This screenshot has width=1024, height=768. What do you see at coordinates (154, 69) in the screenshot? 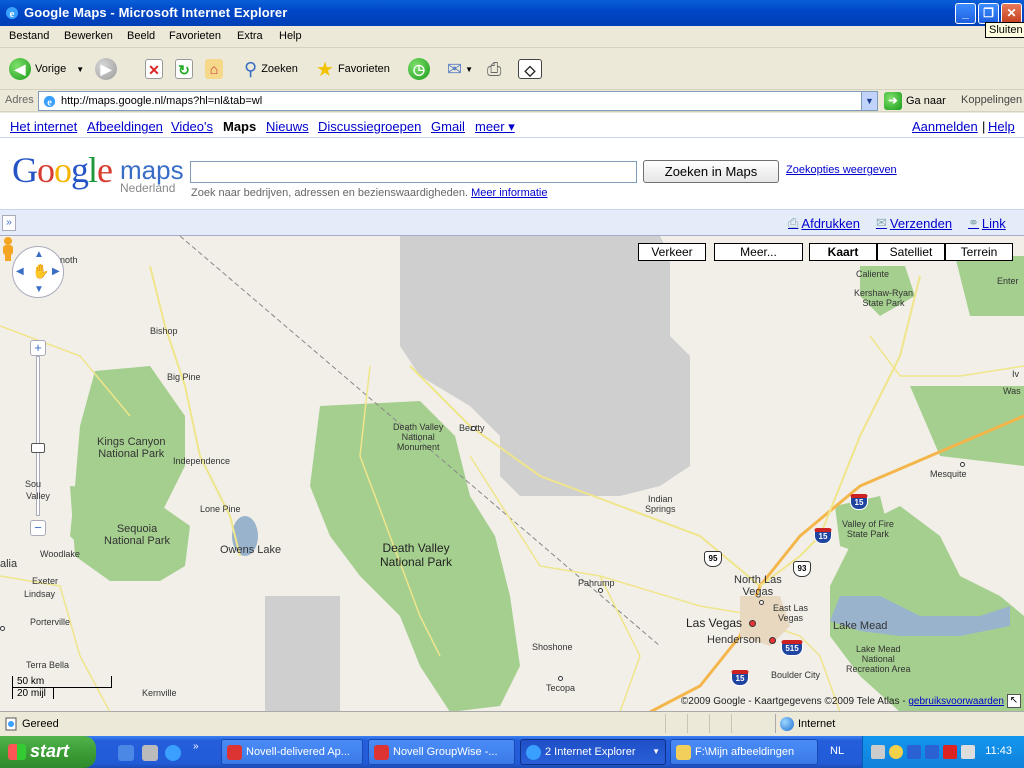
I see `stop-button: ✕` at bounding box center [154, 69].